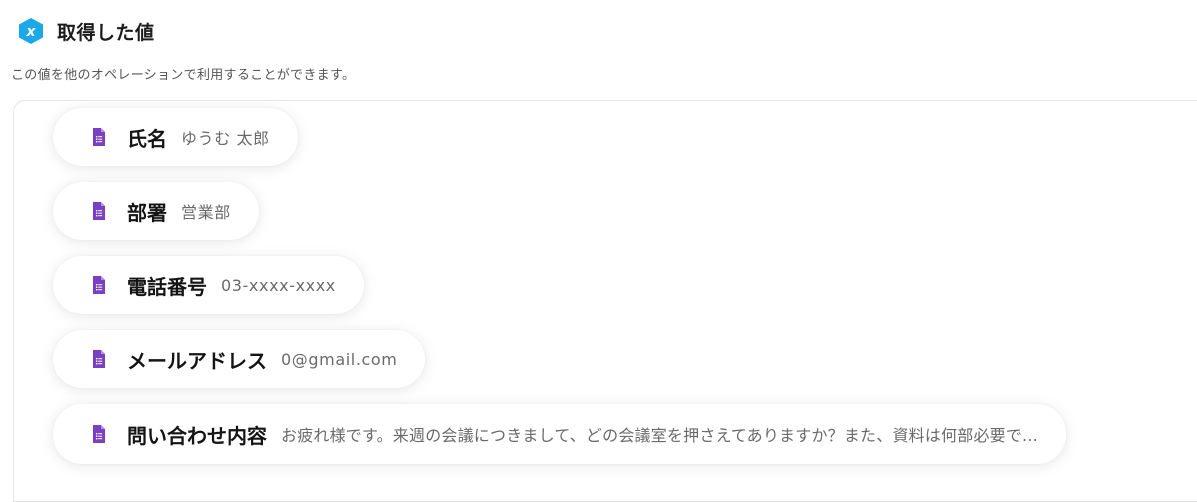 The height and width of the screenshot is (502, 1197). I want to click on section-description: この値を他のオペレーションで利用することができます。, so click(183, 75).